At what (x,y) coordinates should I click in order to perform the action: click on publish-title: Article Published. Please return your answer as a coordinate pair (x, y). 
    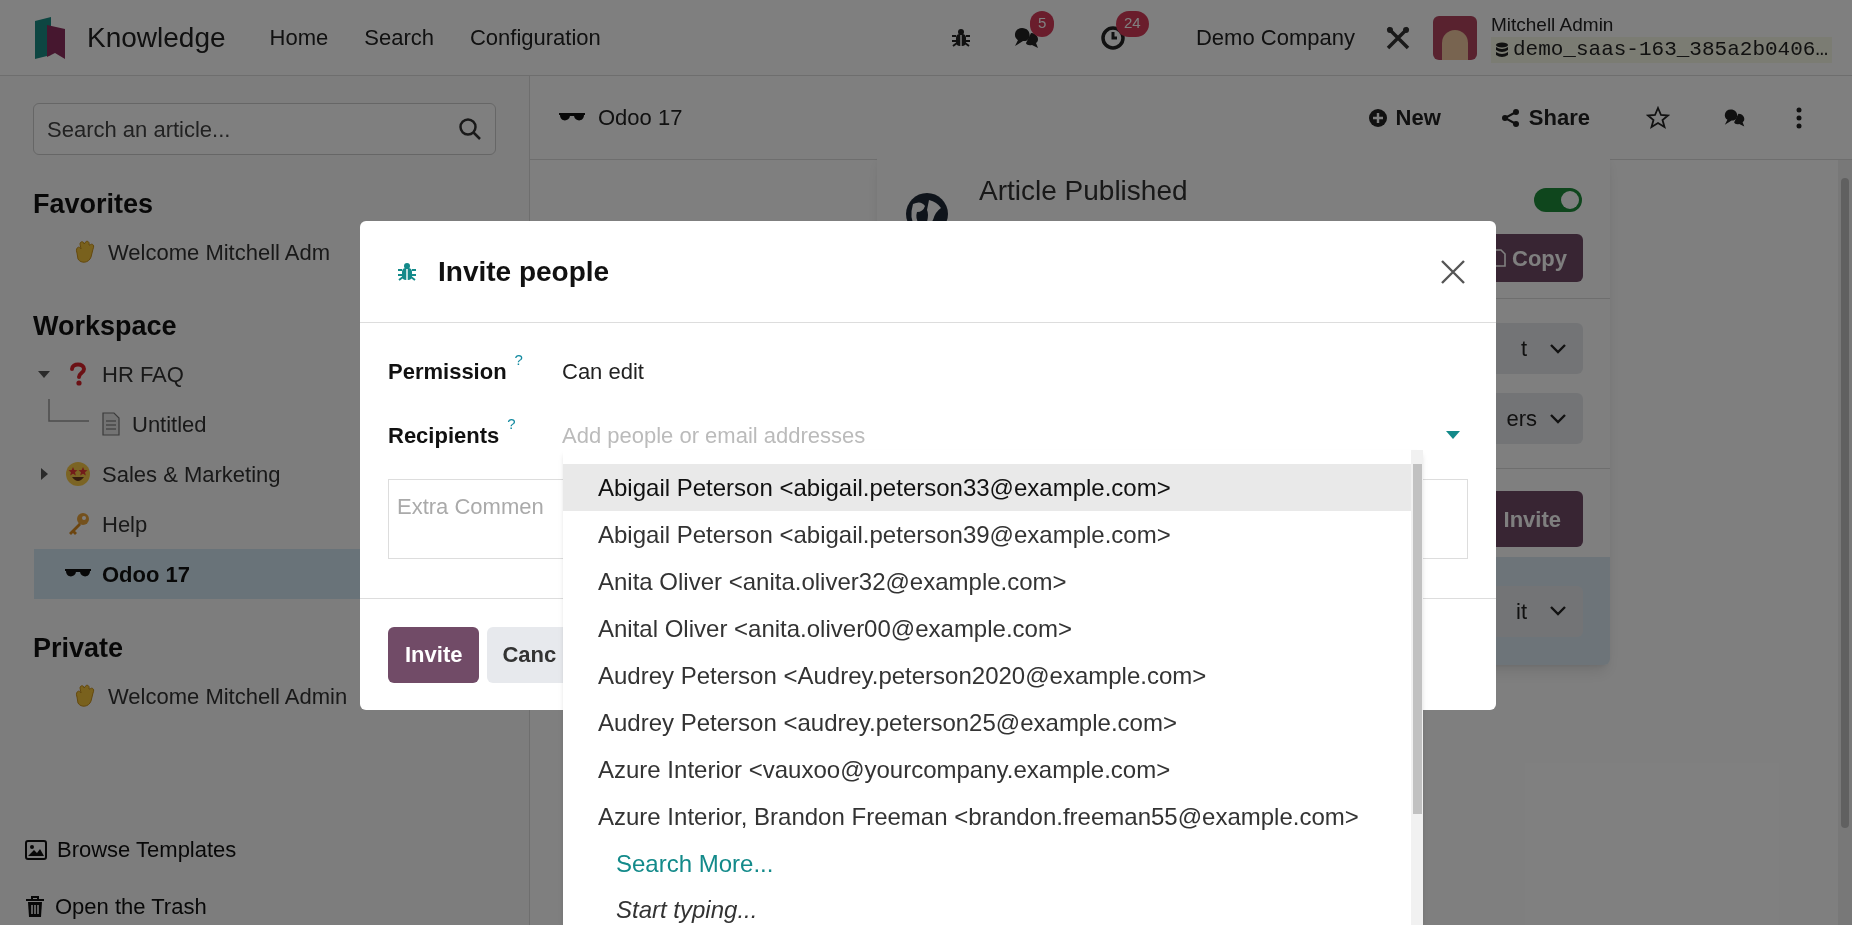
    Looking at the image, I should click on (1083, 191).